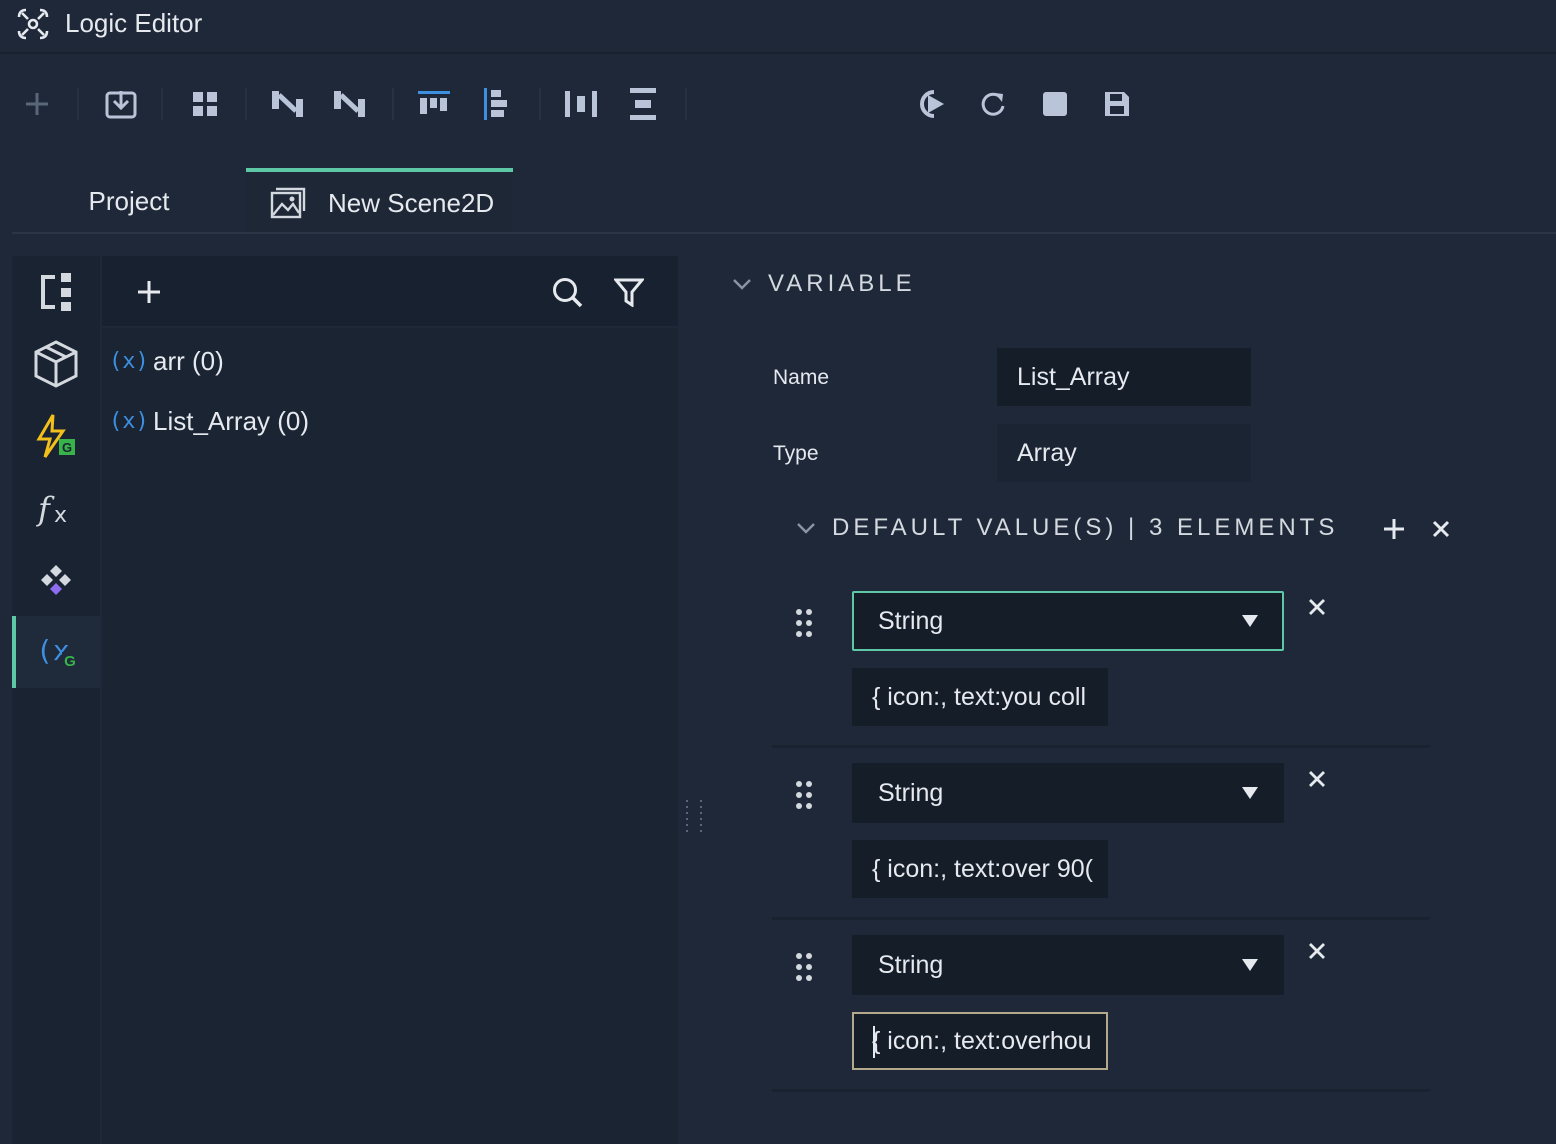 This screenshot has height=1144, width=1556. I want to click on toolbar, so click(778, 106).